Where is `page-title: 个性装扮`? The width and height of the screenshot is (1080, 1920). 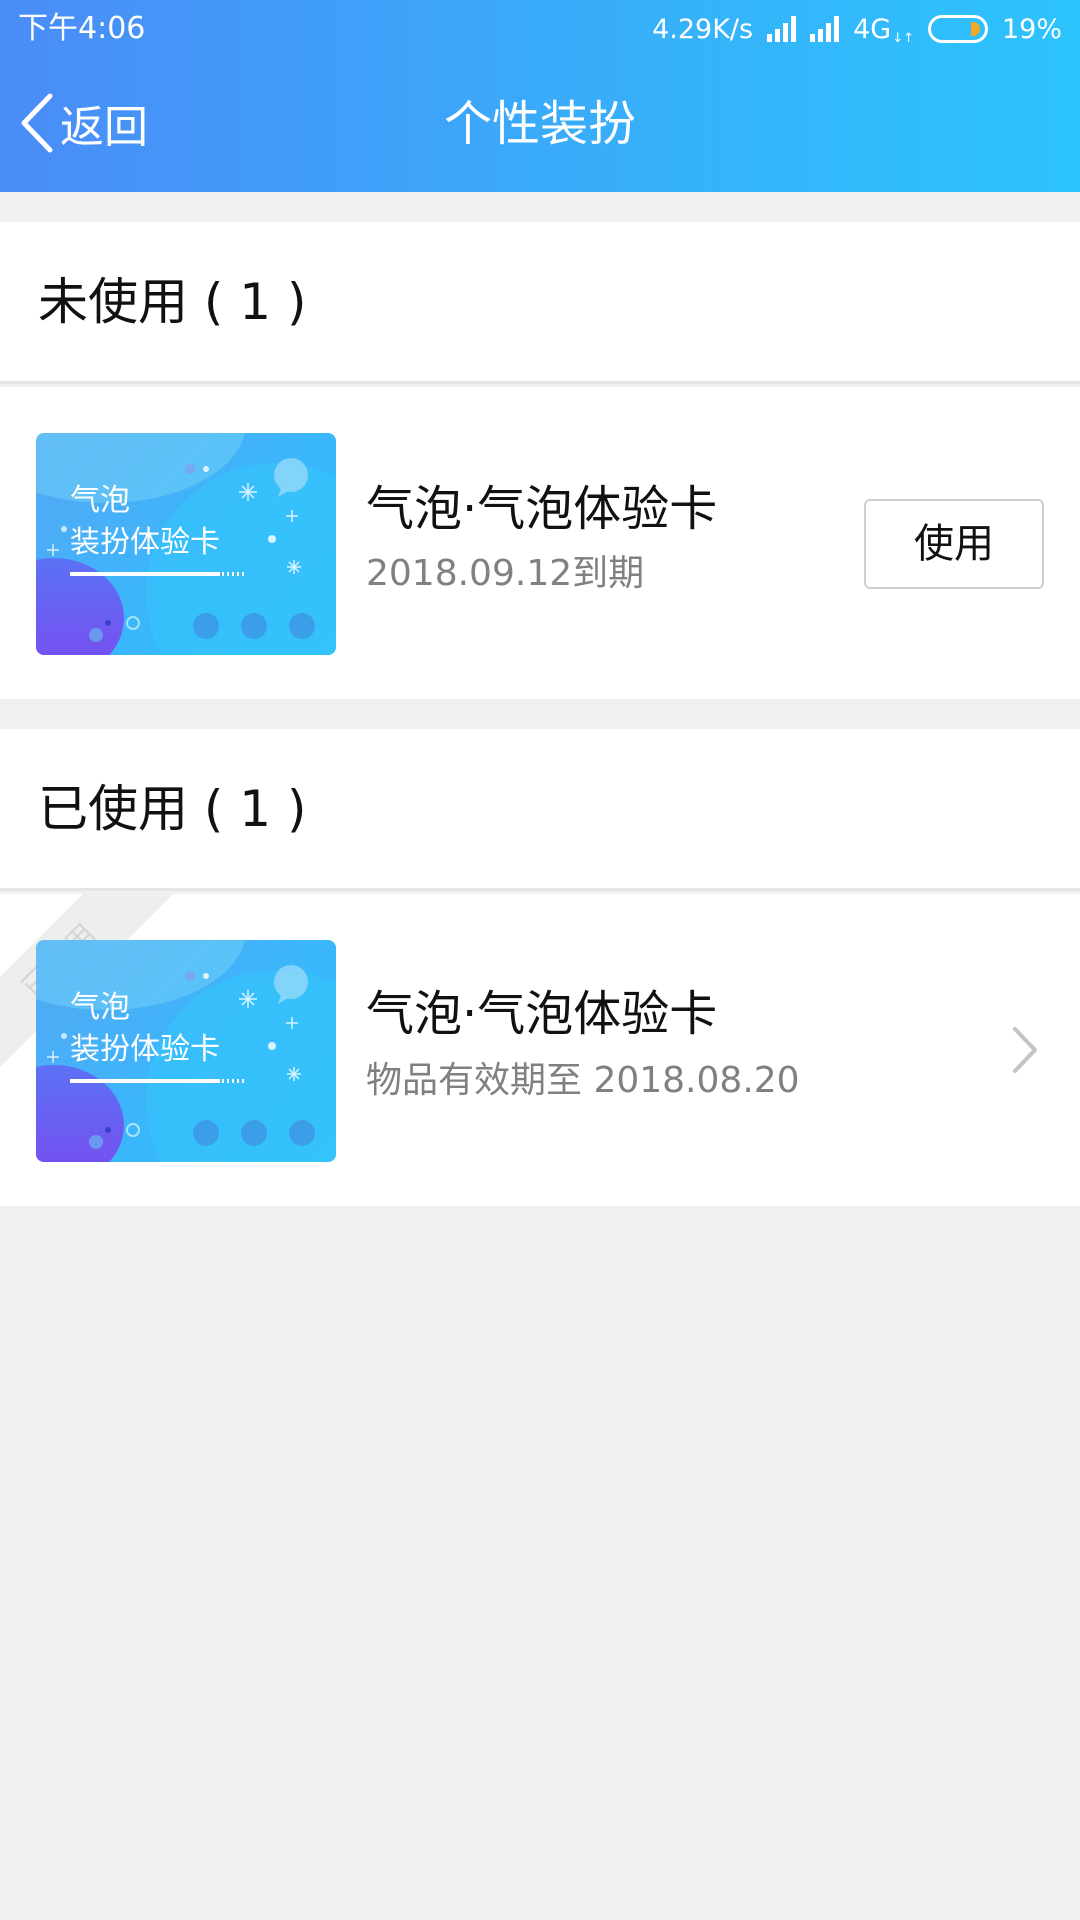 page-title: 个性装扮 is located at coordinates (539, 124).